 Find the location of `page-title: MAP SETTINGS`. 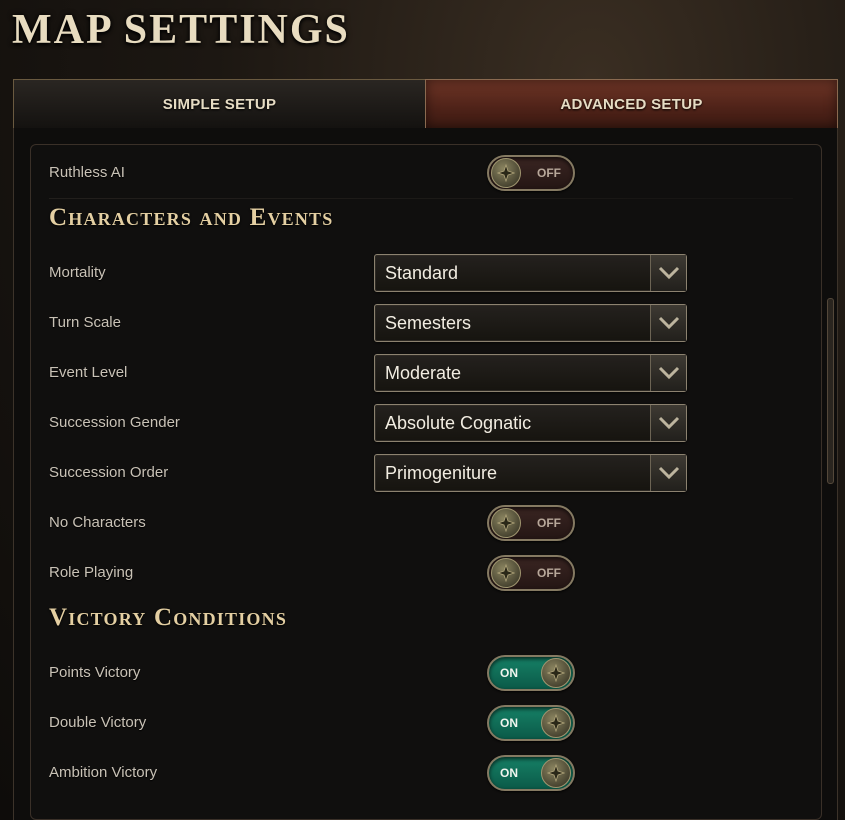

page-title: MAP SETTINGS is located at coordinates (181, 30).